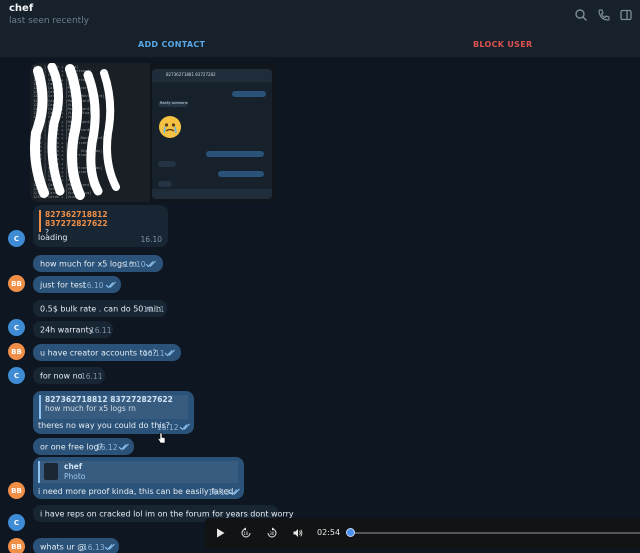 The image size is (640, 553). What do you see at coordinates (161, 438) in the screenshot?
I see `hand-cursor-icon` at bounding box center [161, 438].